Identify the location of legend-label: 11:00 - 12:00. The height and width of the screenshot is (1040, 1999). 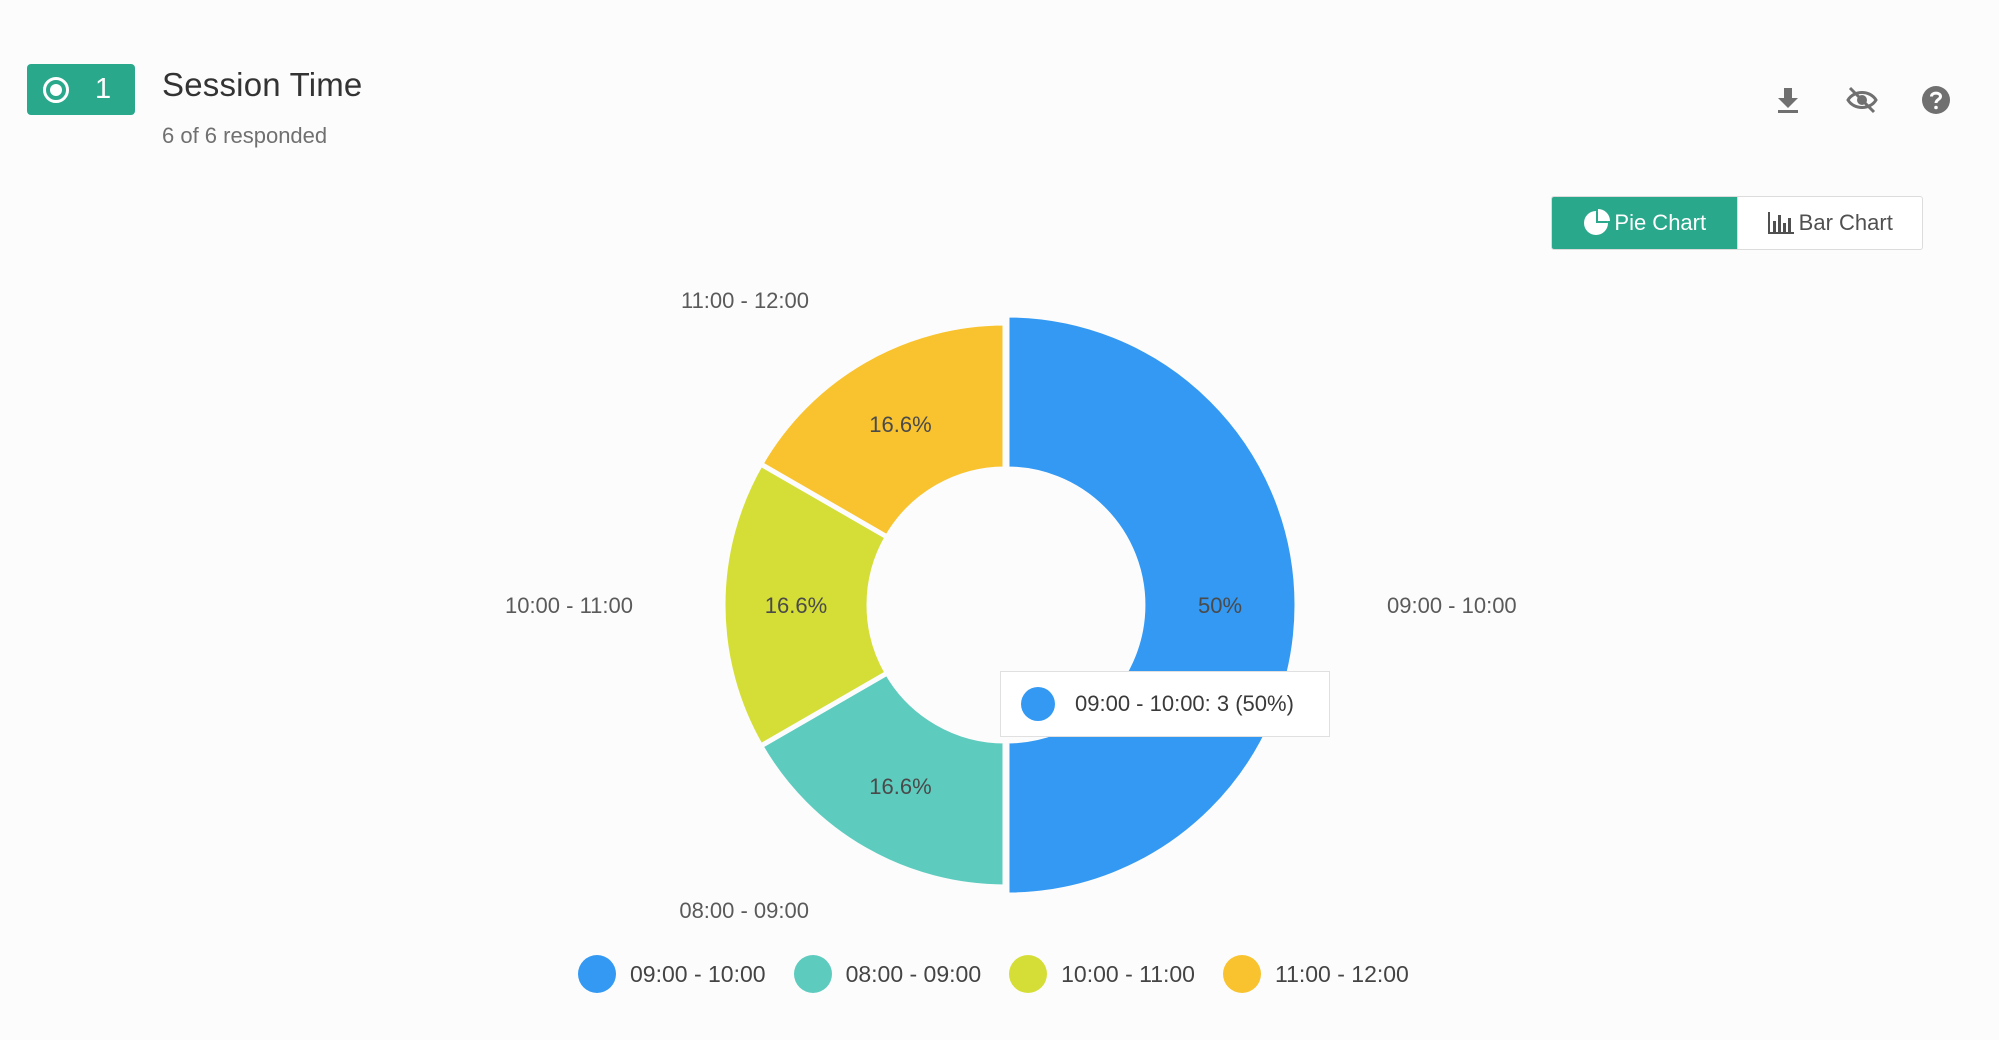
(1341, 973).